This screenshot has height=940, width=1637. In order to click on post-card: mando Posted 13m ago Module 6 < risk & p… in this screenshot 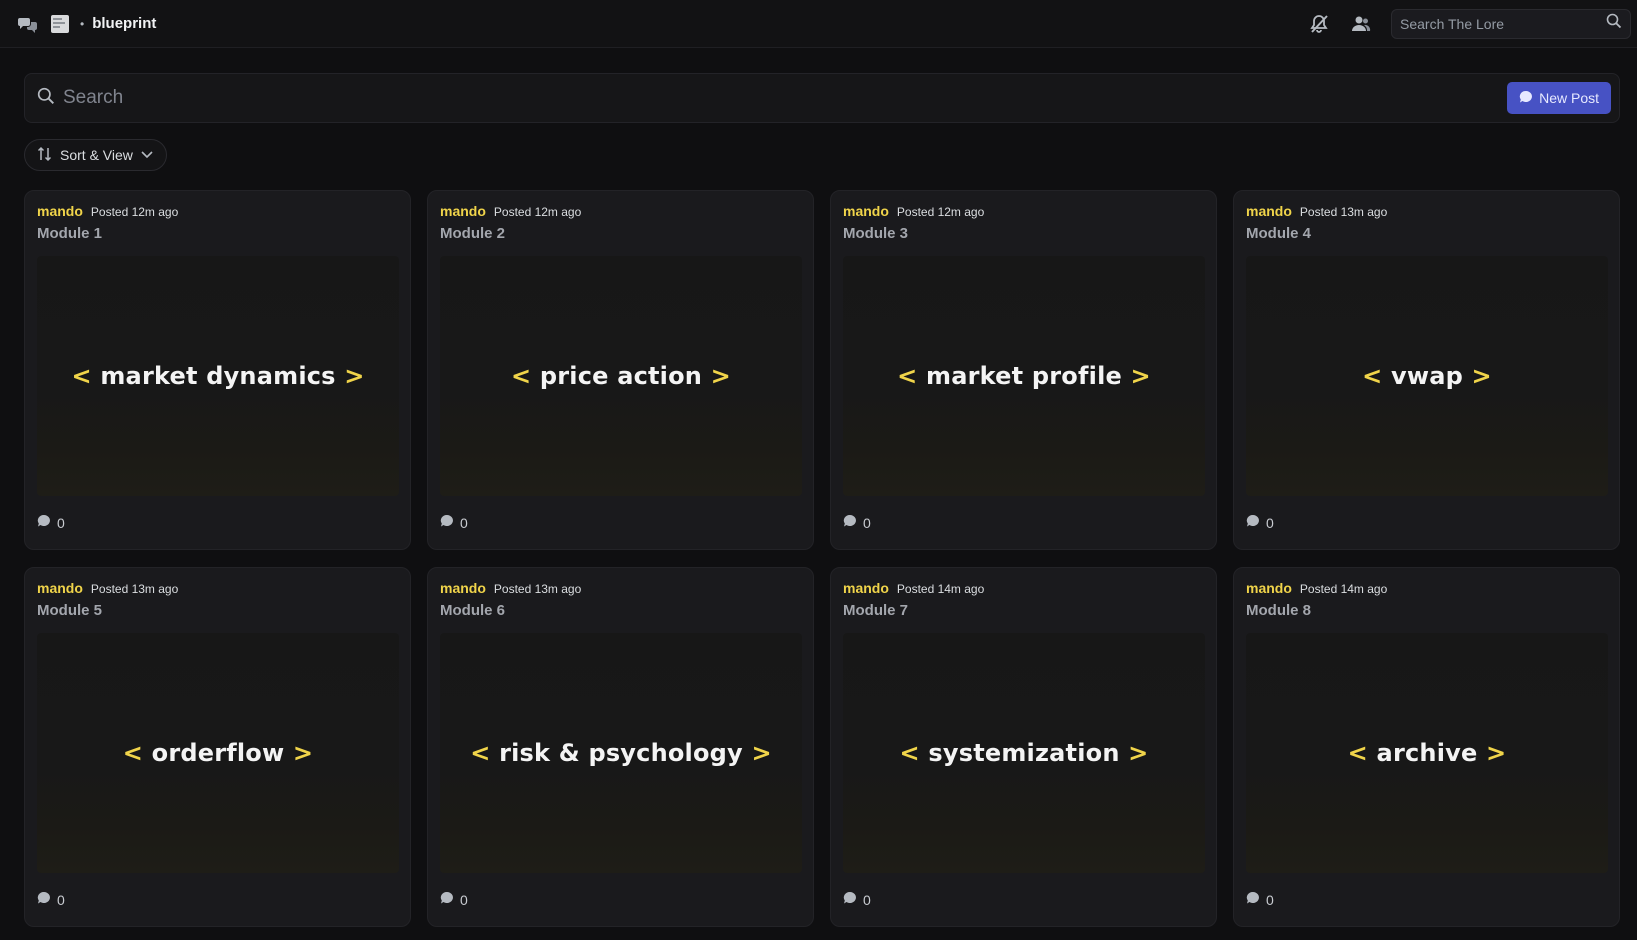, I will do `click(620, 747)`.